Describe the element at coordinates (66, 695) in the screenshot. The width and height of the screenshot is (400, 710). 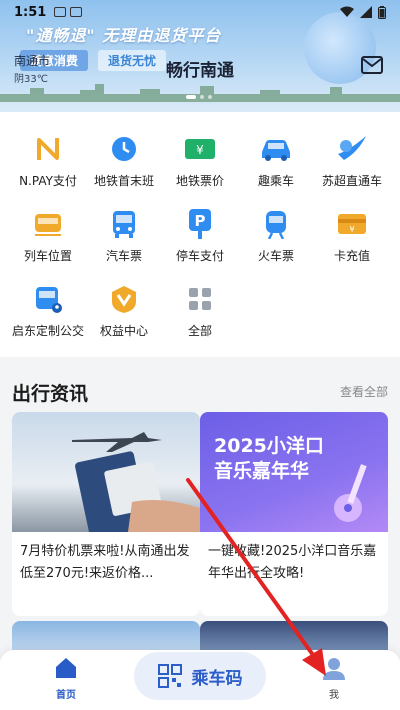
I see `nav-home-label: 首页` at that location.